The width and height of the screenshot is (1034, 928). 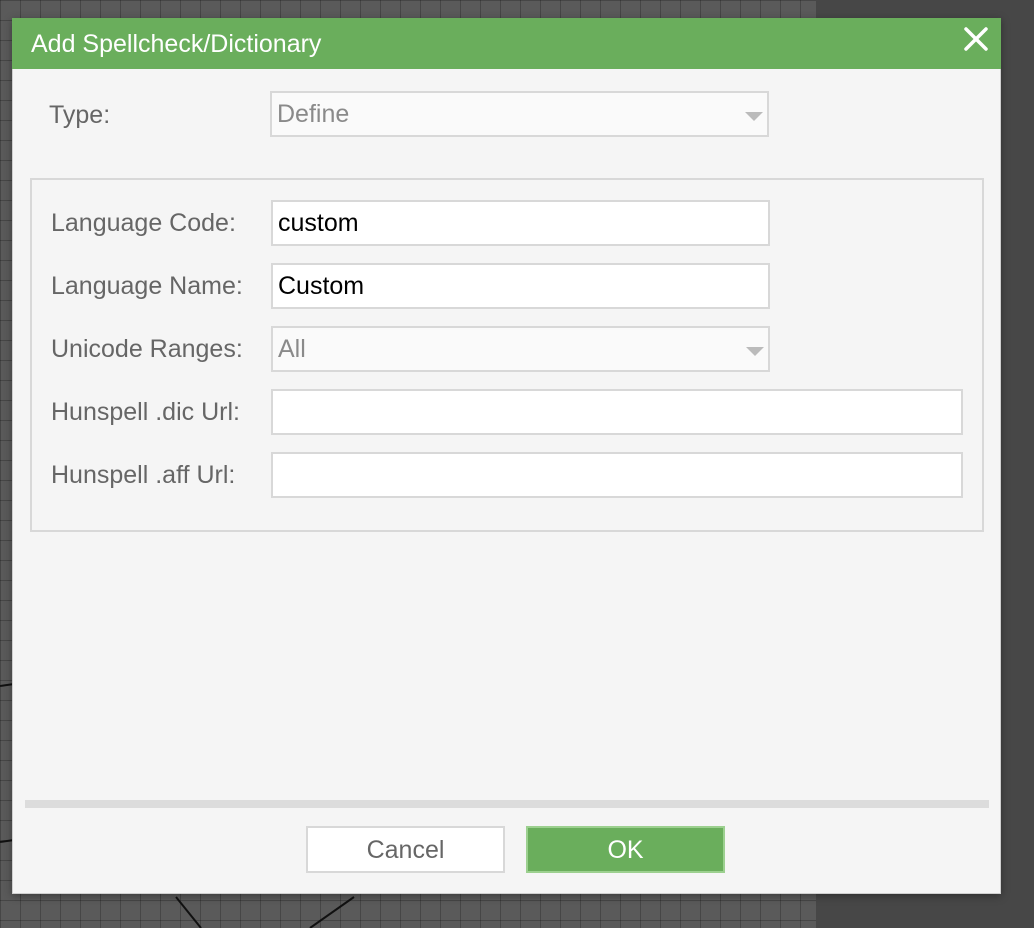 I want to click on language-name-field: Custom, so click(x=520, y=286).